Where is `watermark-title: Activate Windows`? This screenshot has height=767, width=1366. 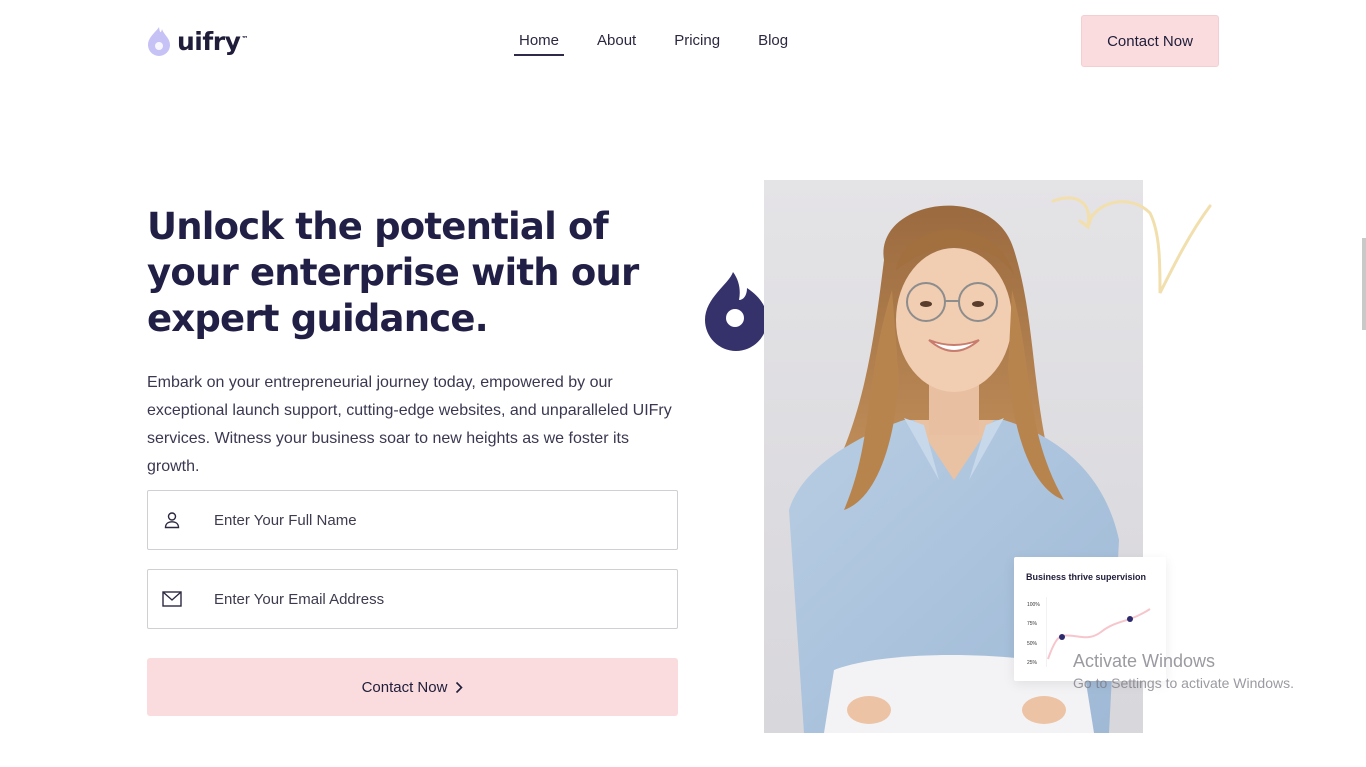
watermark-title: Activate Windows is located at coordinates (1144, 661).